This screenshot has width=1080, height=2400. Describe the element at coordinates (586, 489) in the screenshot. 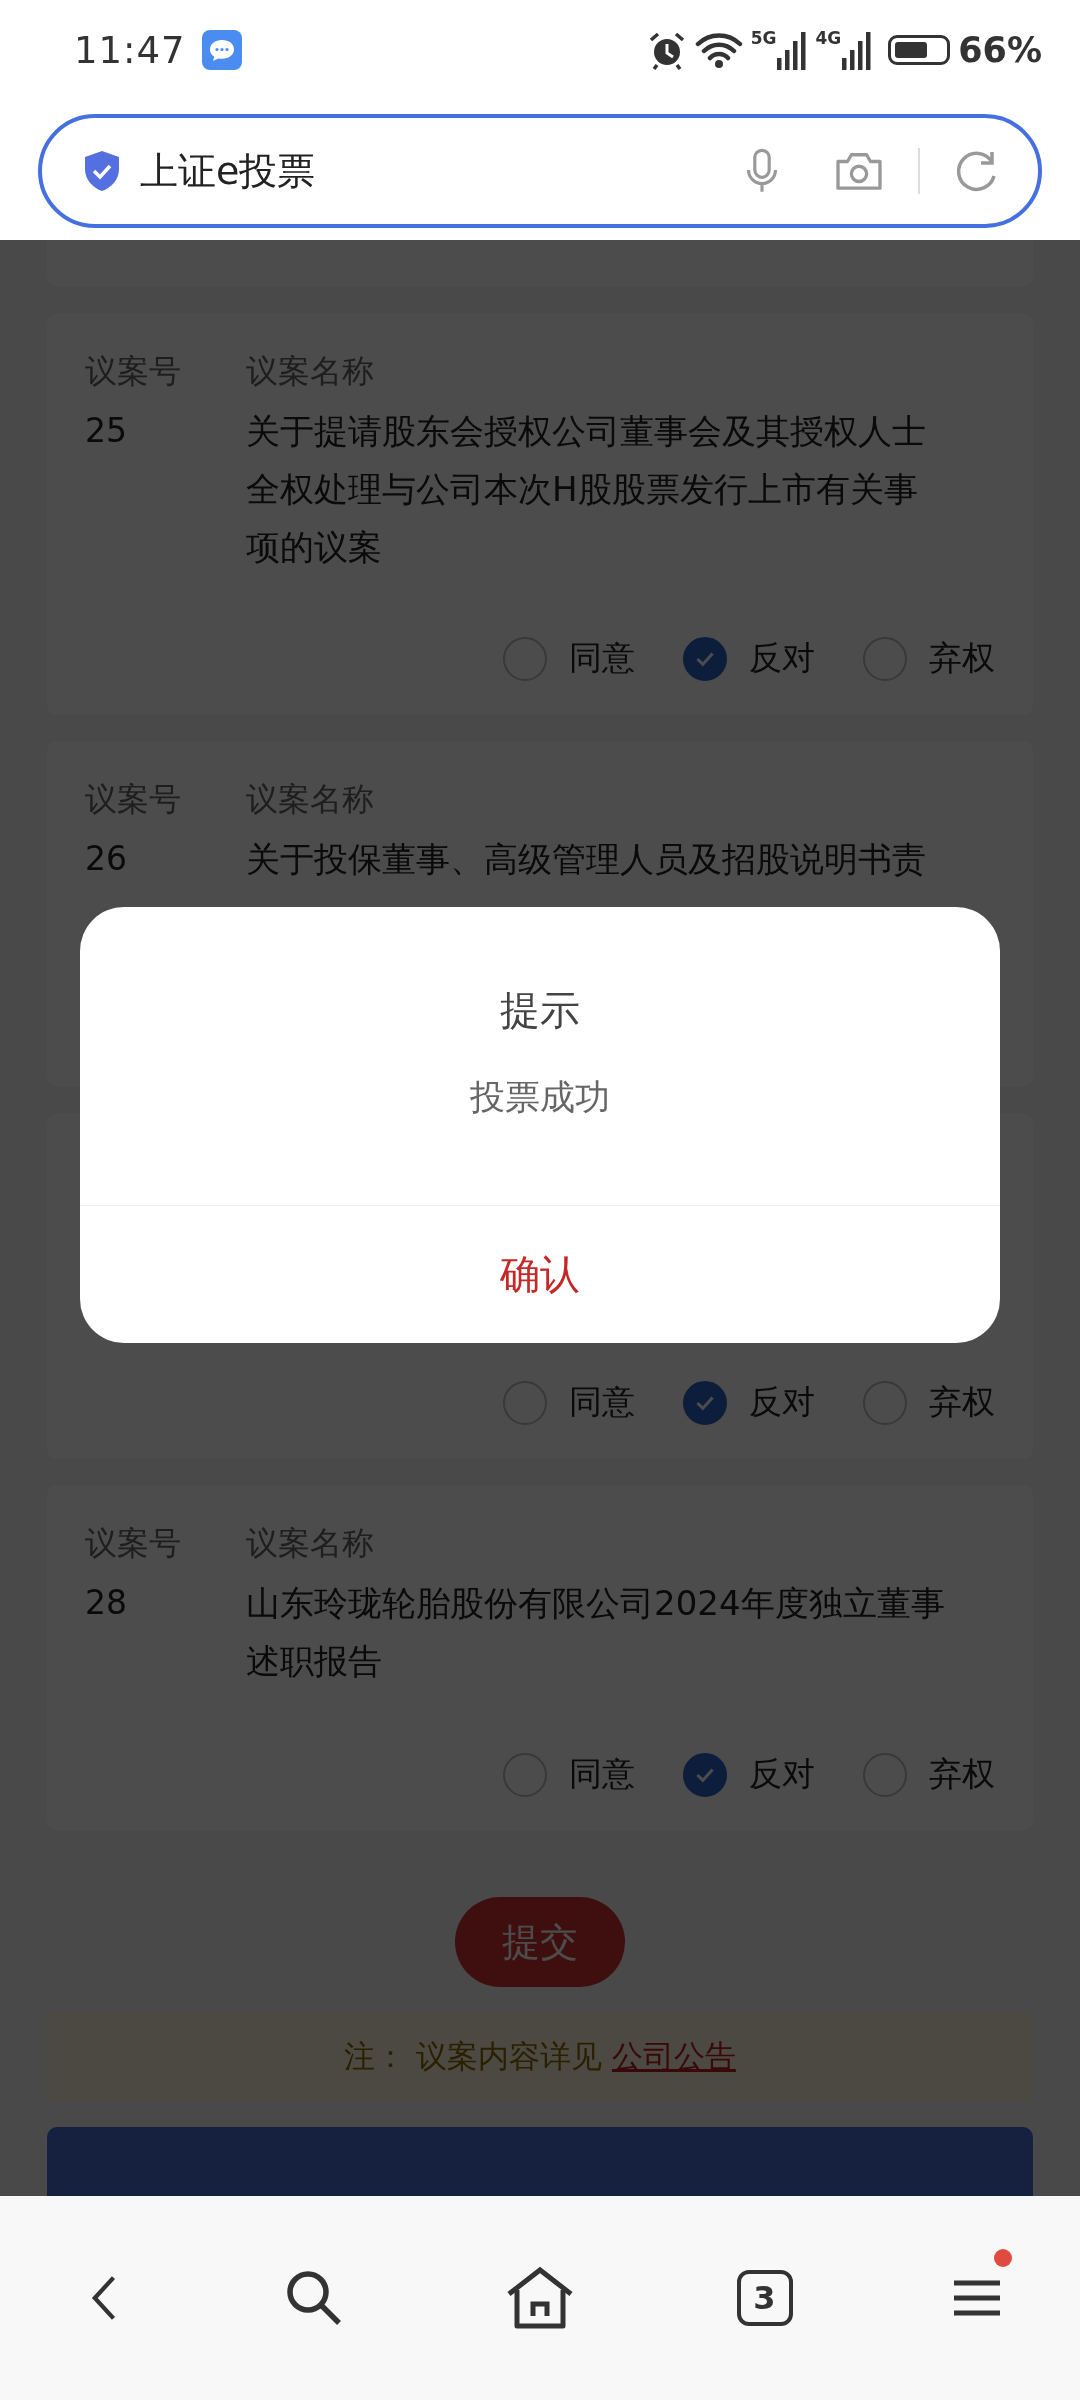

I see `proposal-title: 关于提请股东会授权公司董事会及其授权人士全权处理与公司本次H股股票发行上市有关事项的议案` at that location.